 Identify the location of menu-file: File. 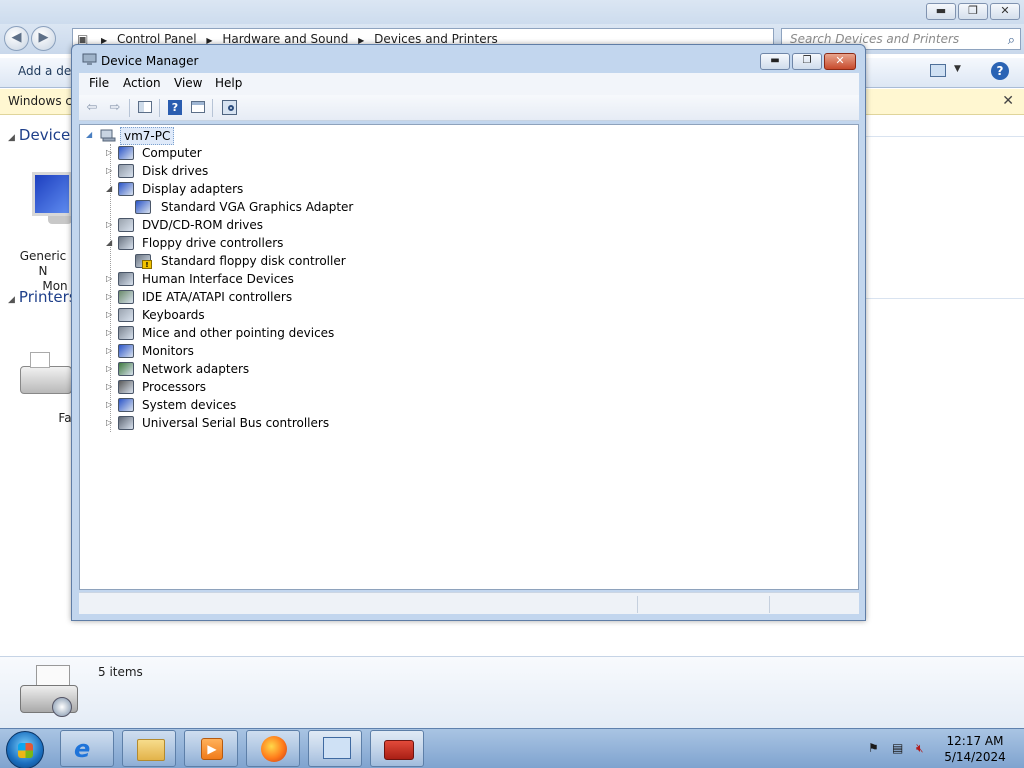
(99, 83).